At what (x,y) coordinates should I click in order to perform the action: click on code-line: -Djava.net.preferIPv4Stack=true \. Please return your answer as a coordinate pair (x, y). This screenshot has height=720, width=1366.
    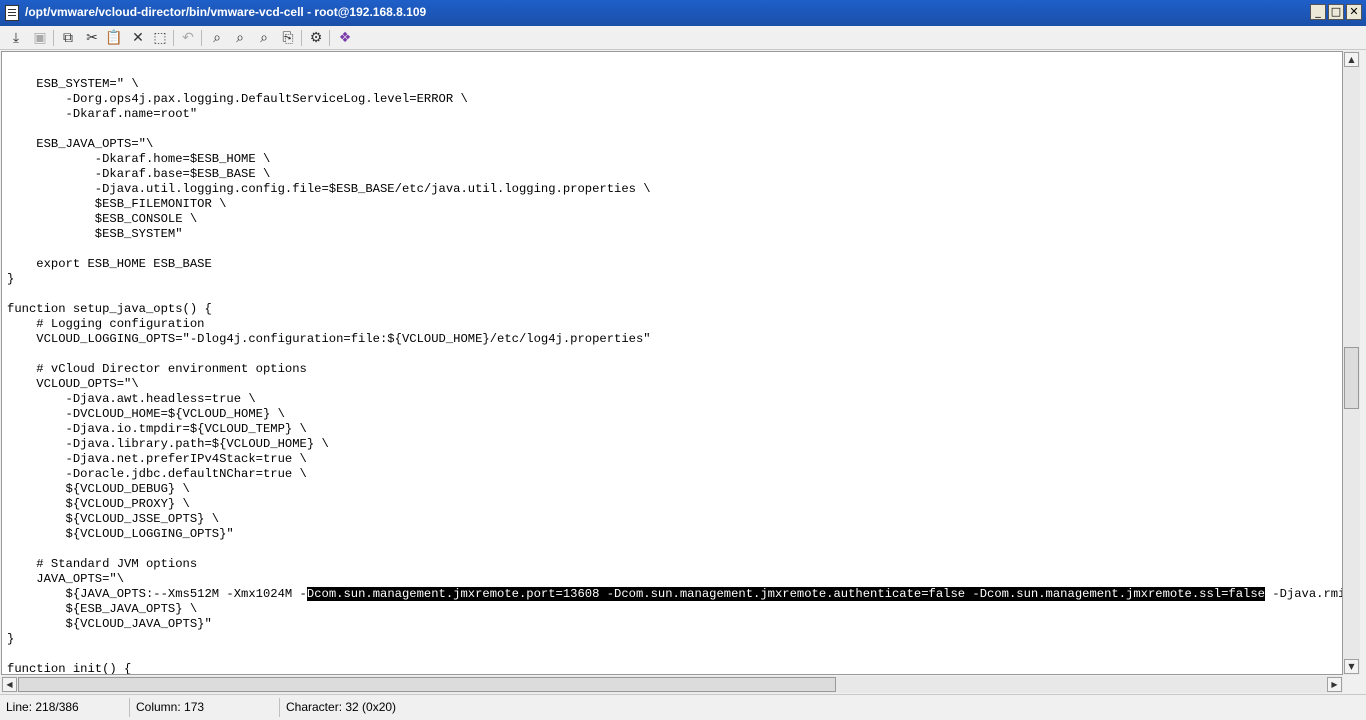
    Looking at the image, I should click on (157, 459).